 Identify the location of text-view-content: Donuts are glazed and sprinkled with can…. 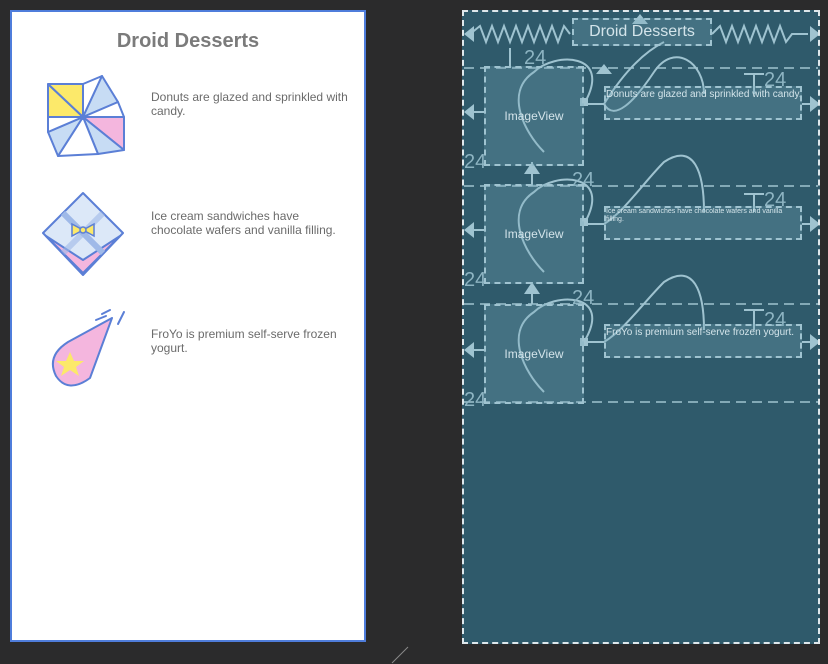
(703, 94).